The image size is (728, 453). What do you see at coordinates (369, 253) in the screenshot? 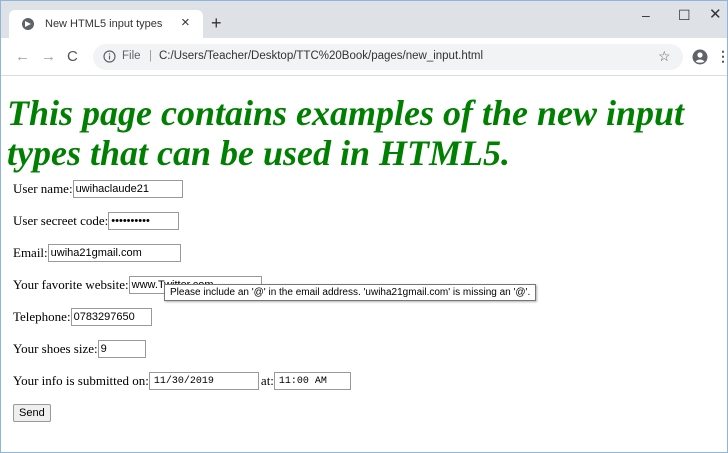
I see `email-row: Email: uwiha21gmail.com` at bounding box center [369, 253].